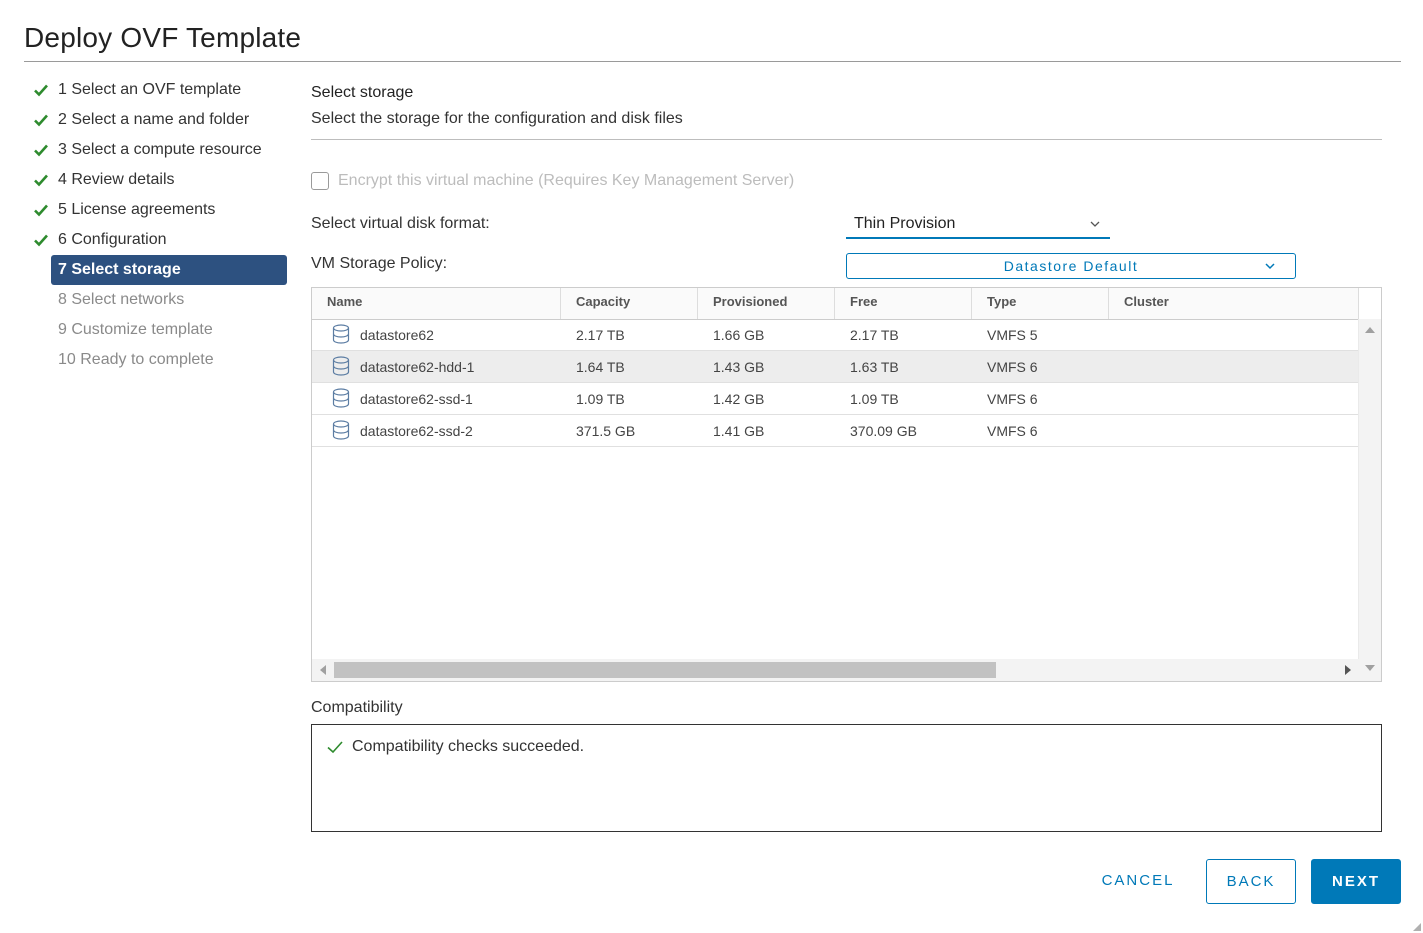 This screenshot has height=933, width=1423. I want to click on column-header-cluster: Cluster, so click(1234, 303).